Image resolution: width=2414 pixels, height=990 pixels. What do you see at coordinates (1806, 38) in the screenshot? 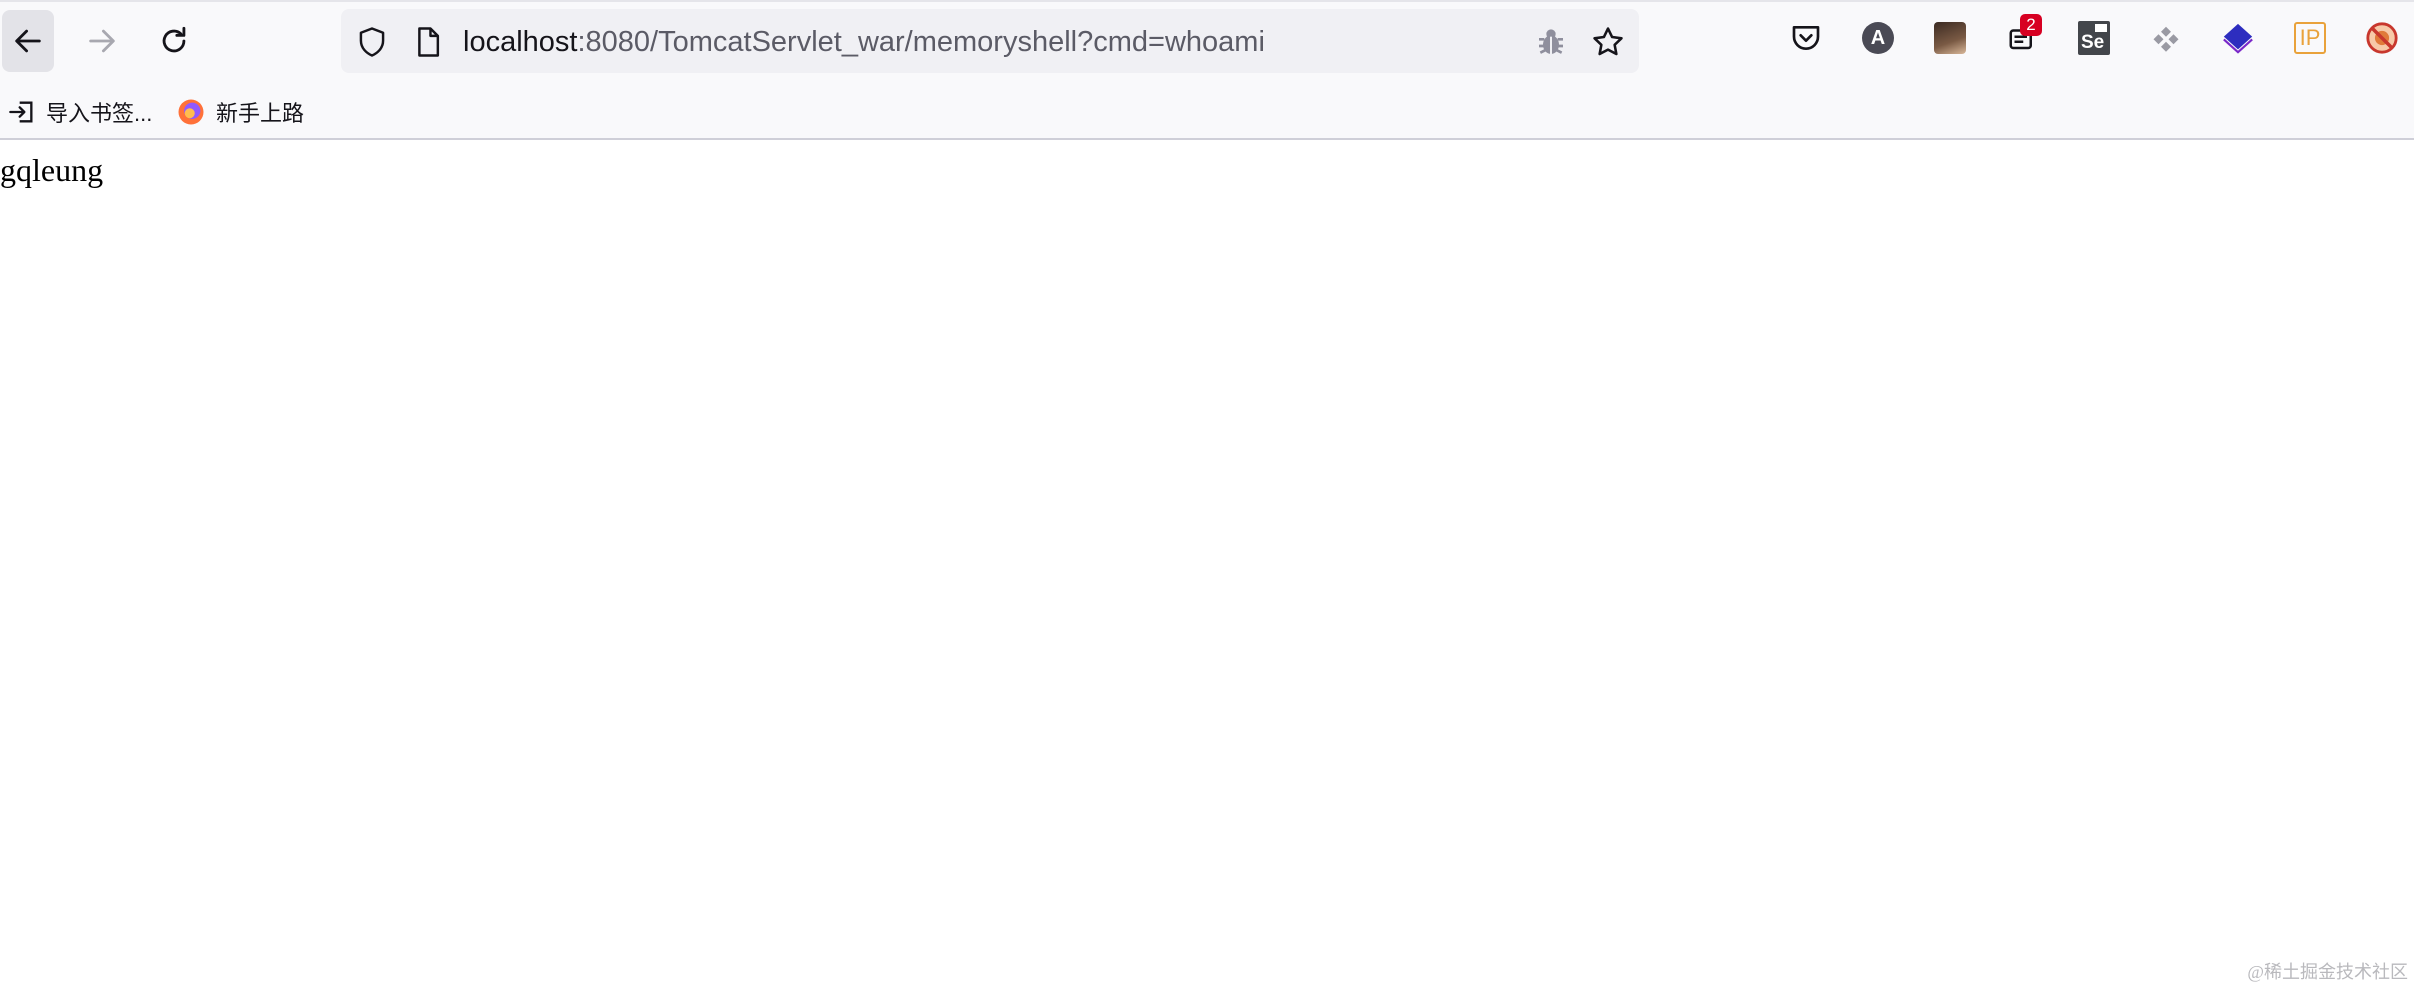
I see `pocket-icon` at bounding box center [1806, 38].